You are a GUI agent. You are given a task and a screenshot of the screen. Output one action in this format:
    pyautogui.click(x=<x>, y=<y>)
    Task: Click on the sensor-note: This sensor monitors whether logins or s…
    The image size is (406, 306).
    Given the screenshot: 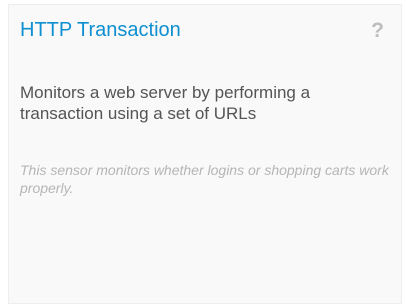 What is the action you would take?
    pyautogui.click(x=204, y=179)
    